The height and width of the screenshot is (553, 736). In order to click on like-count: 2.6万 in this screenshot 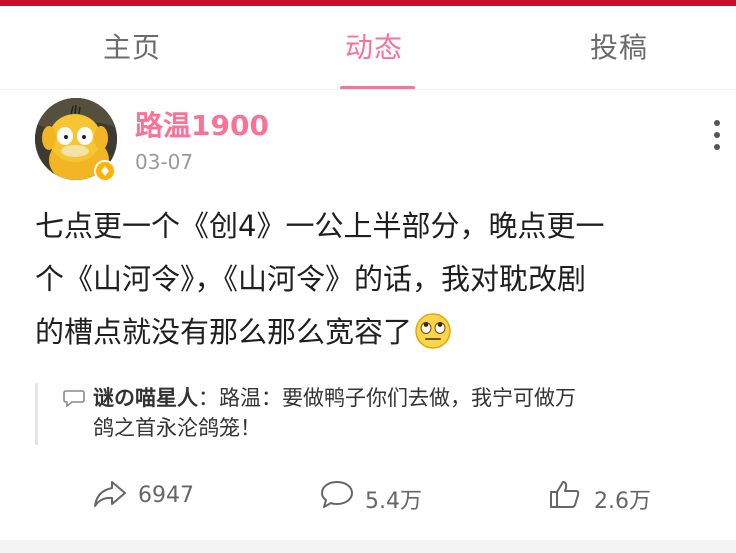, I will do `click(622, 501)`.